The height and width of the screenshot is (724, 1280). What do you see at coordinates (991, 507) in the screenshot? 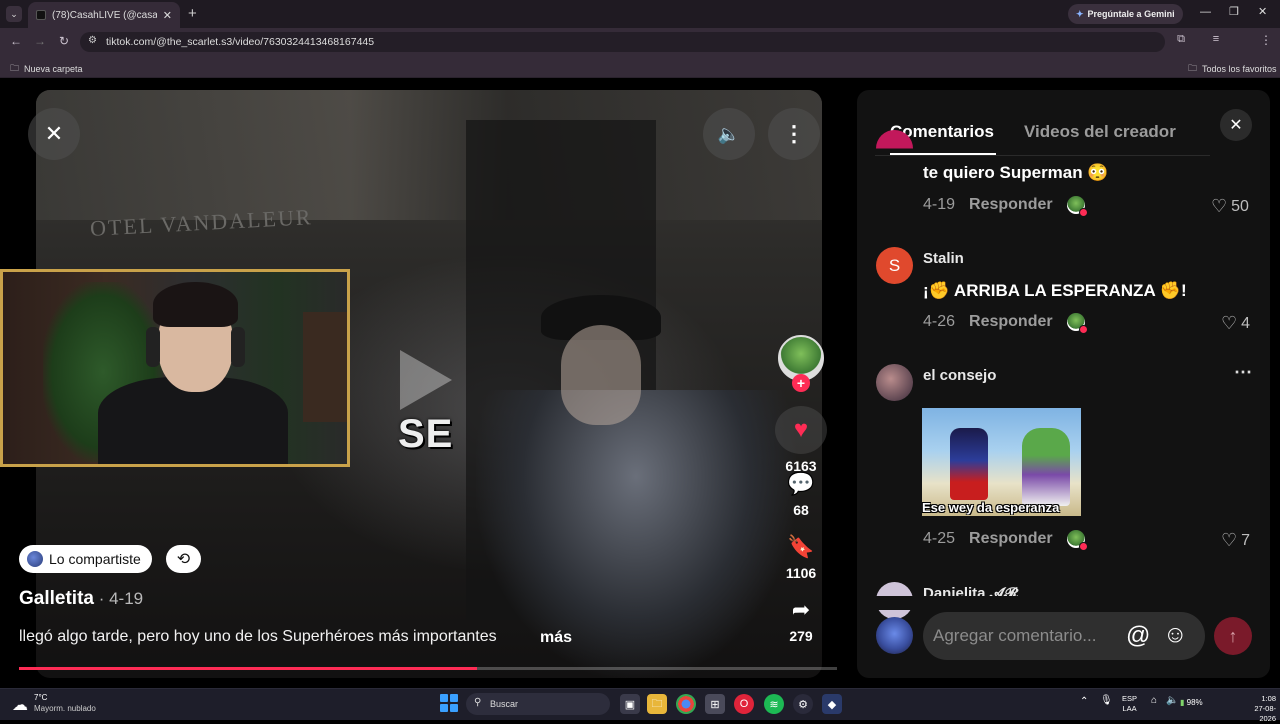
I see `gif-caption: Ese wey da esperanza` at bounding box center [991, 507].